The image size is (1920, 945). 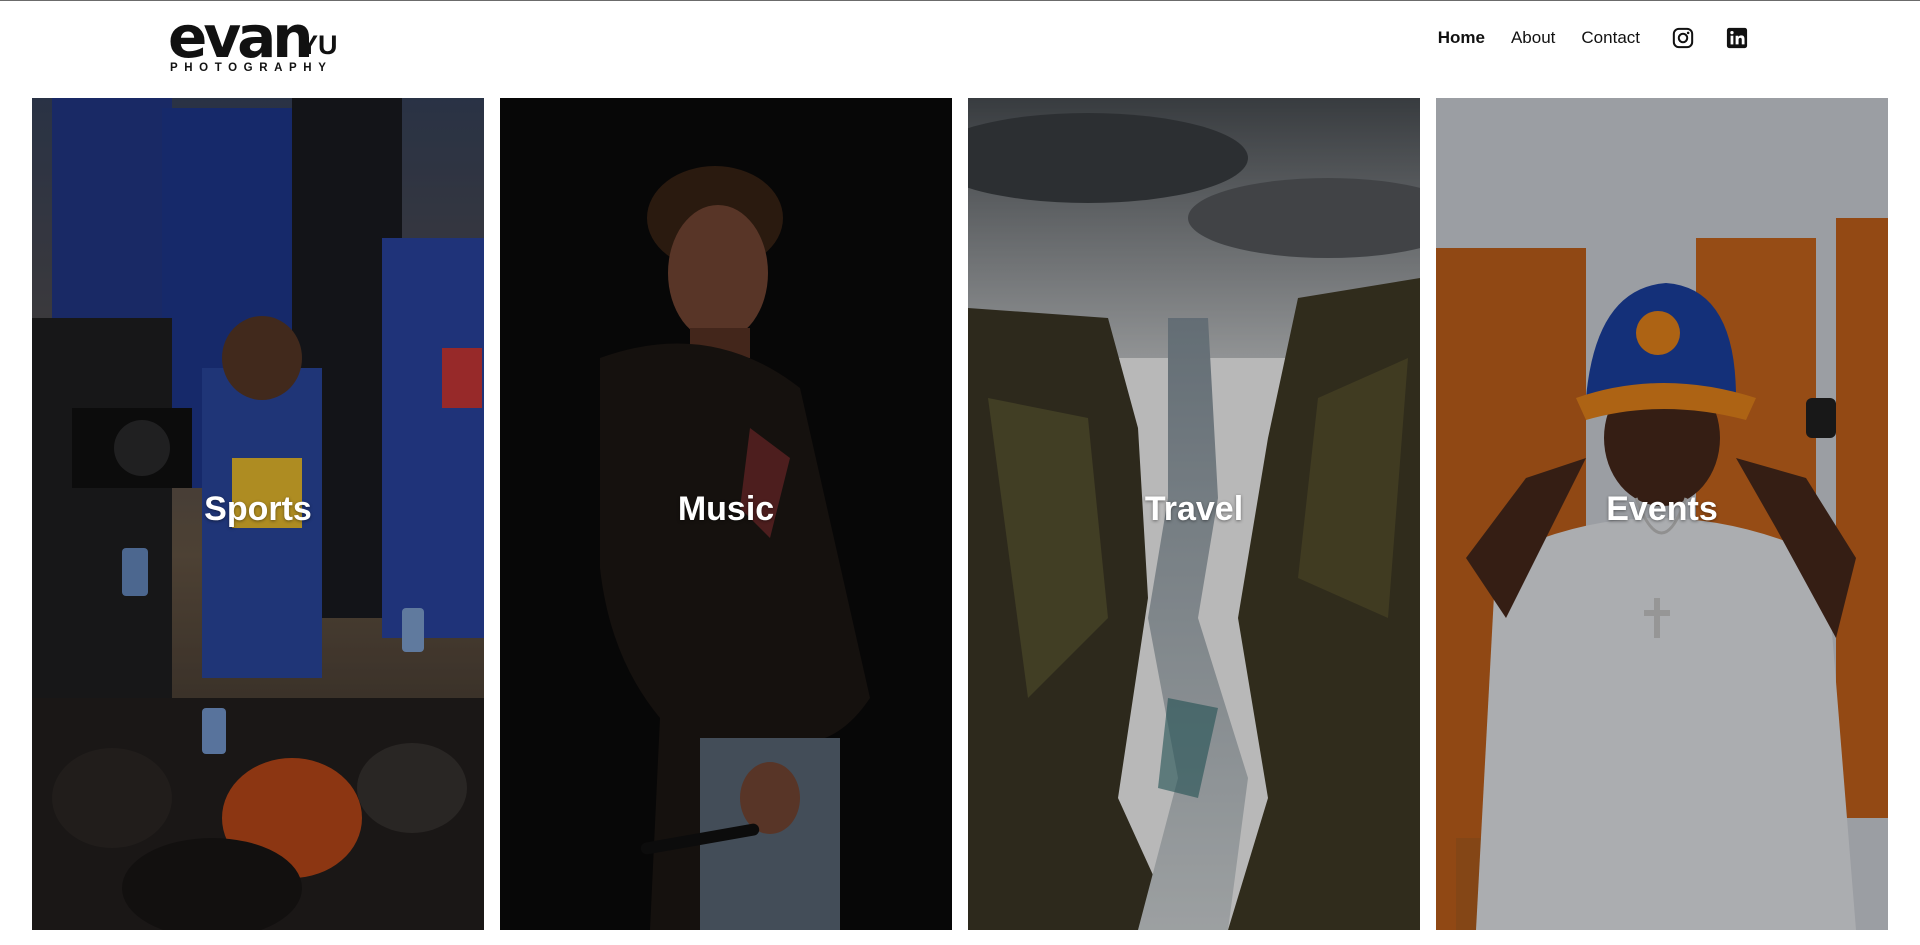 What do you see at coordinates (1662, 509) in the screenshot?
I see `tile-label-events: Events` at bounding box center [1662, 509].